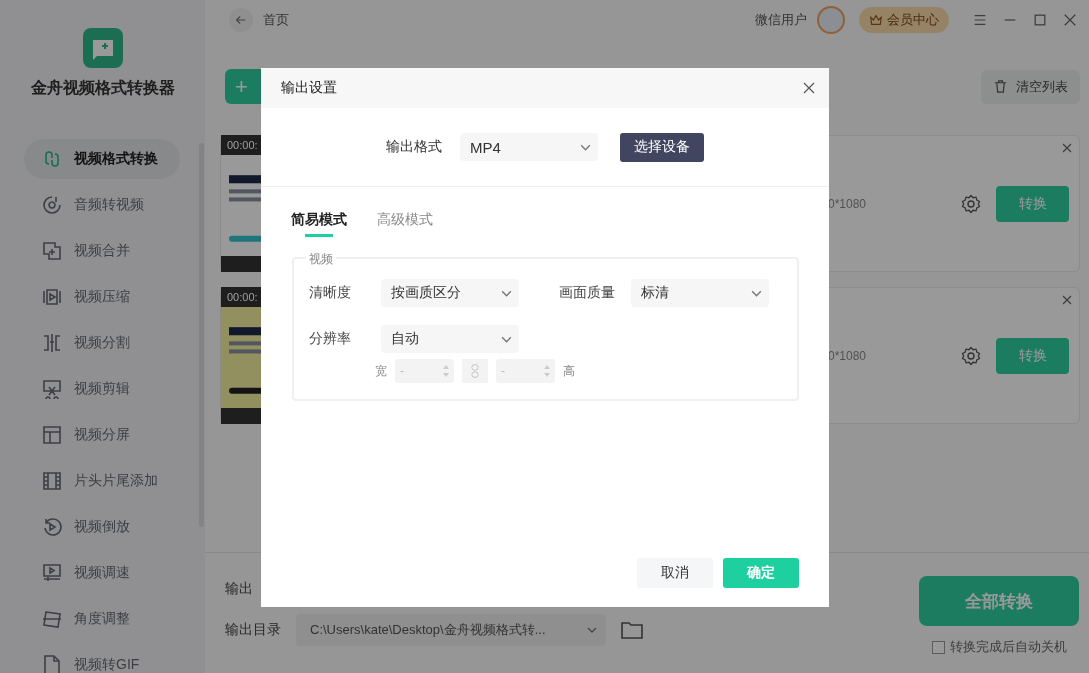 Image resolution: width=1089 pixels, height=673 pixels. What do you see at coordinates (102, 435) in the screenshot?
I see `sidebar-item: 视频分屏` at bounding box center [102, 435].